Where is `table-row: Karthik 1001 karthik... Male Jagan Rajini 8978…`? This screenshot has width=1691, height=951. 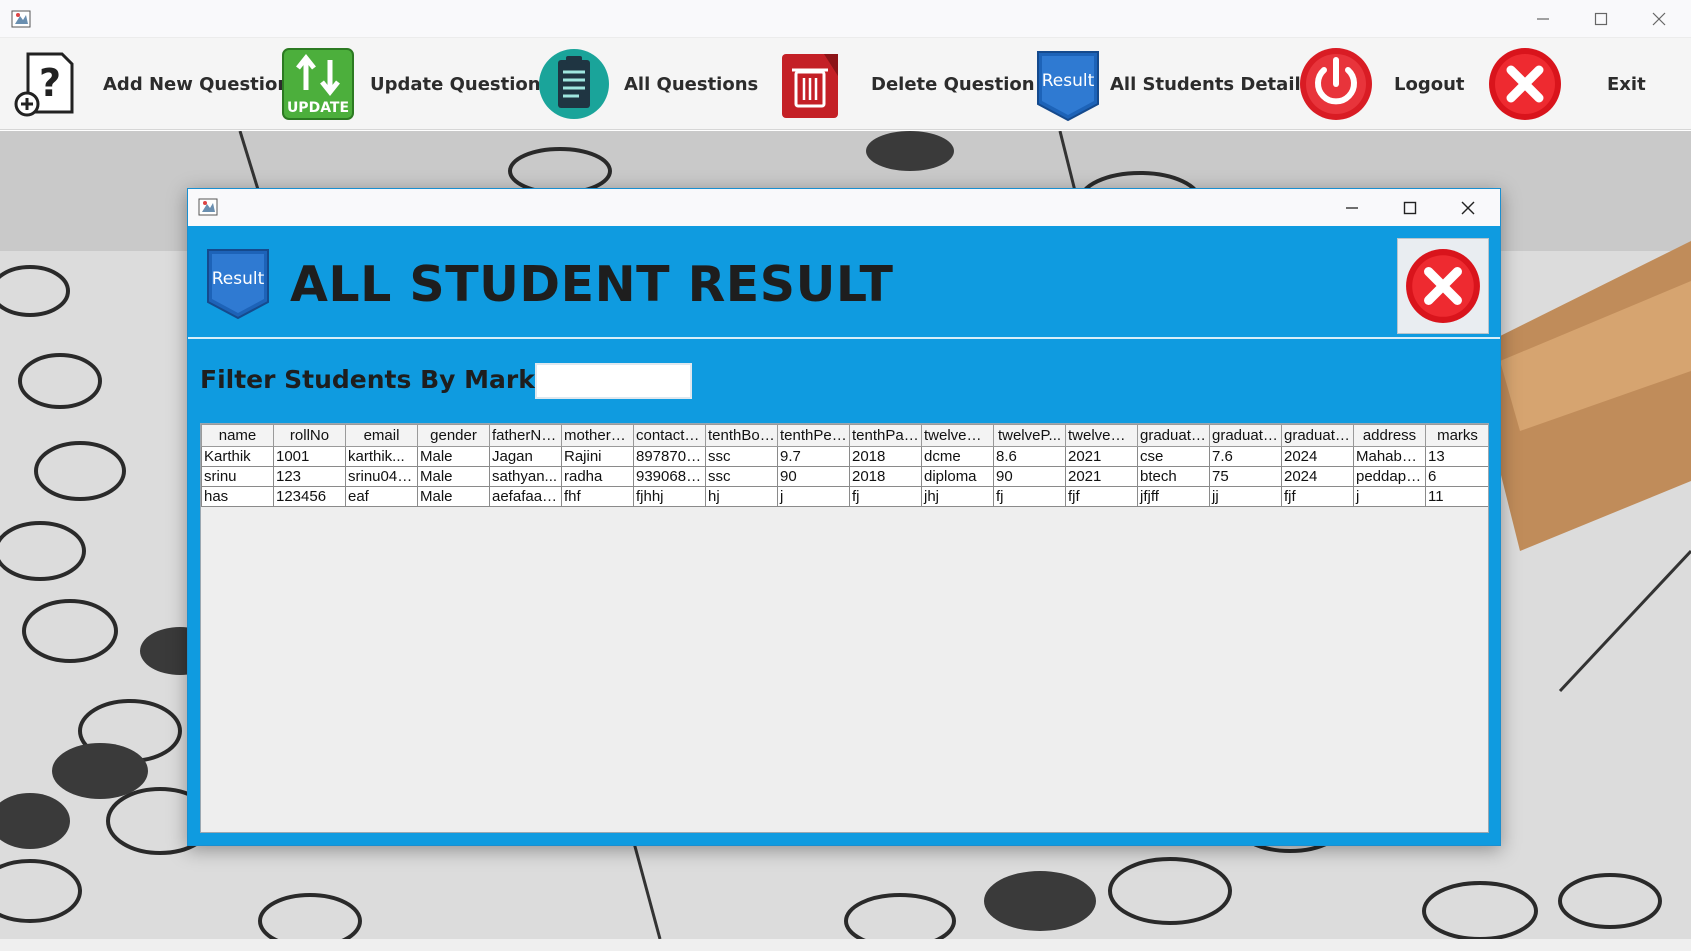 table-row: Karthik 1001 karthik... Male Jagan Rajini 8978… is located at coordinates (844, 456).